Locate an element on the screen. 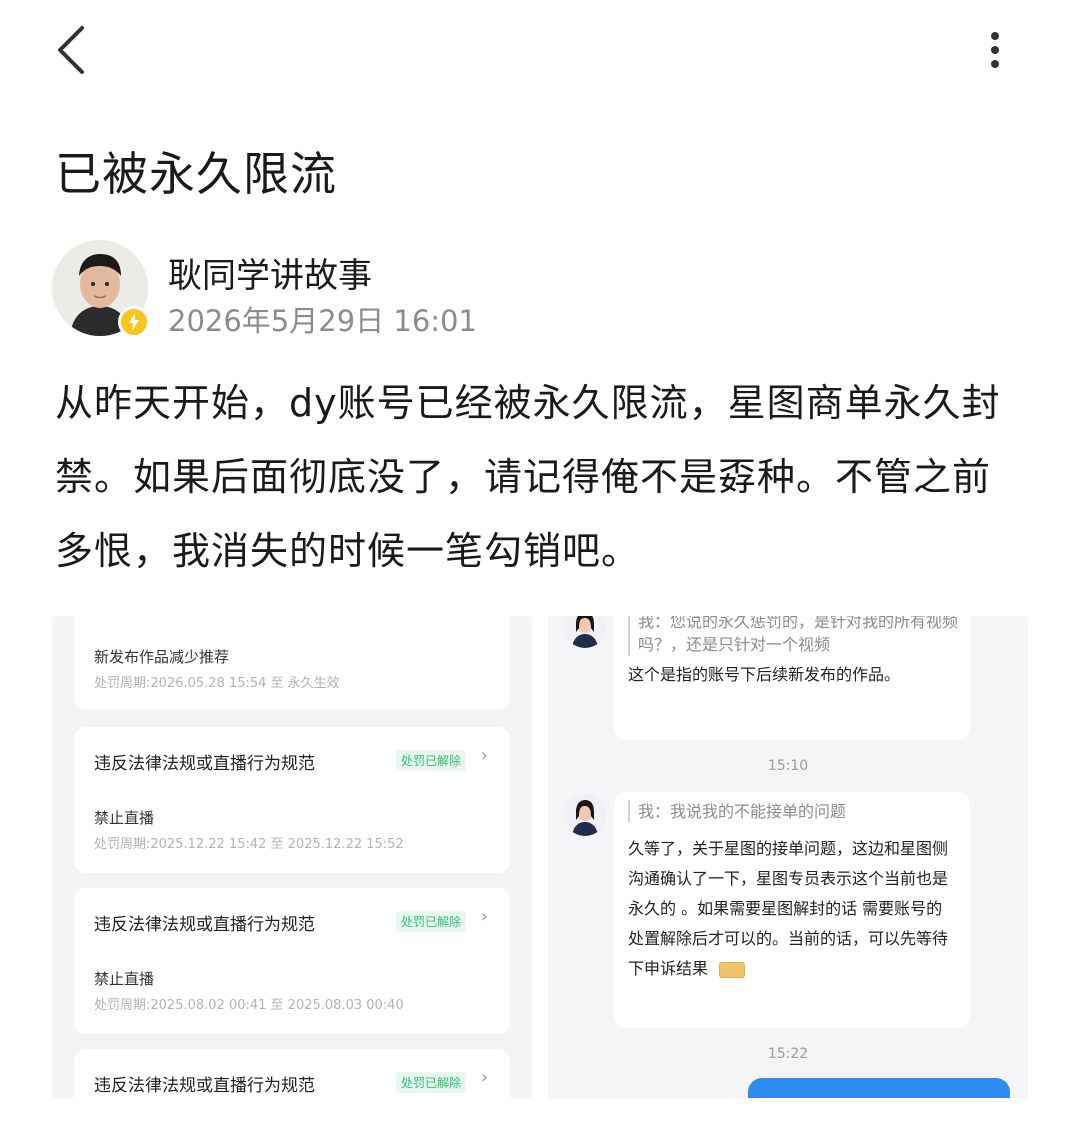 The image size is (1080, 1121). more-button is located at coordinates (995, 51).